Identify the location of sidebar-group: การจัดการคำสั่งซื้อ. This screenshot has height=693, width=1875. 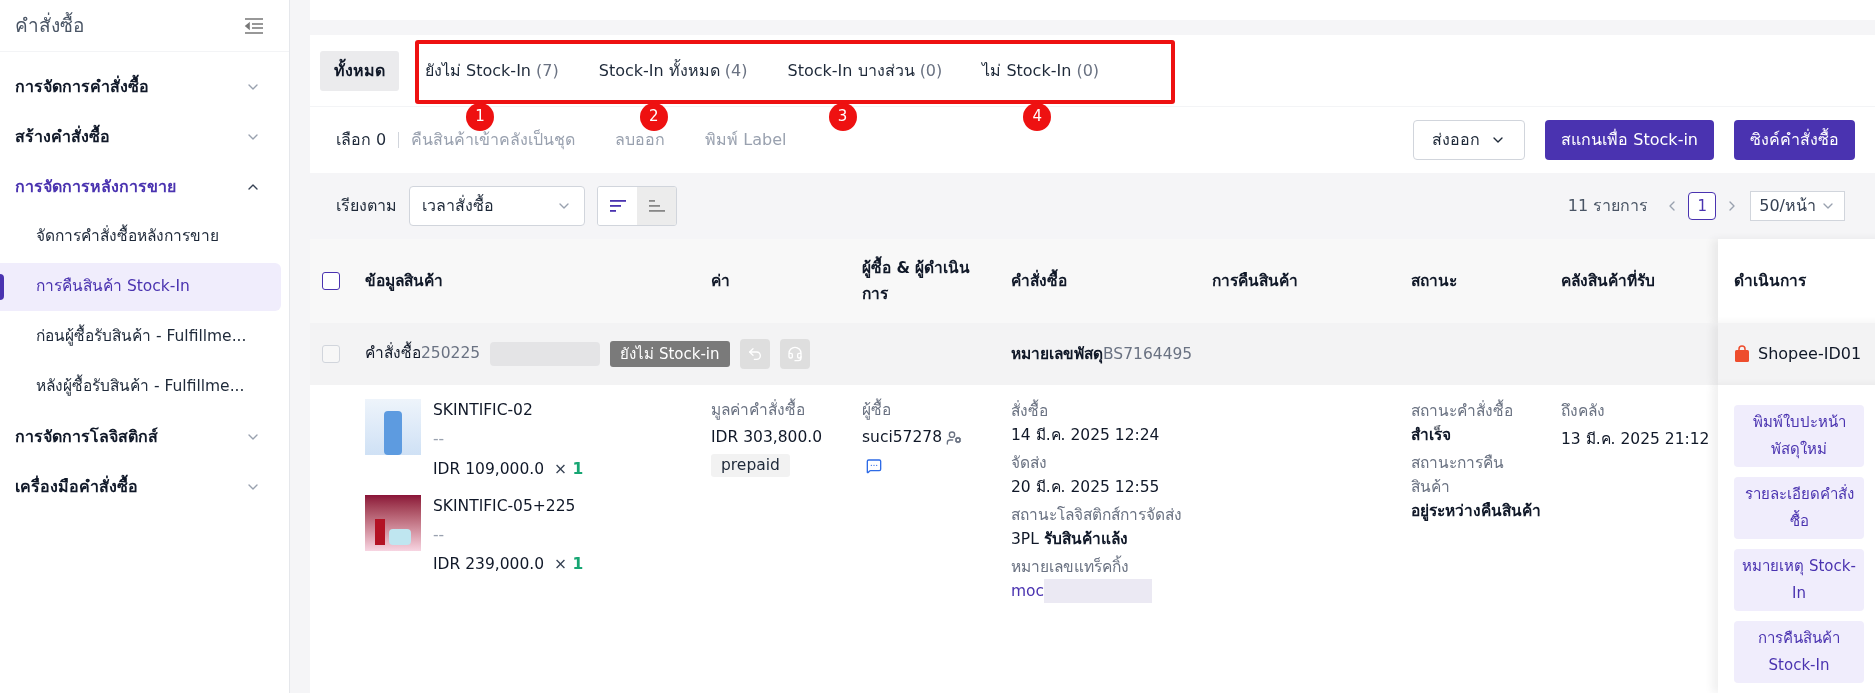
(144, 87).